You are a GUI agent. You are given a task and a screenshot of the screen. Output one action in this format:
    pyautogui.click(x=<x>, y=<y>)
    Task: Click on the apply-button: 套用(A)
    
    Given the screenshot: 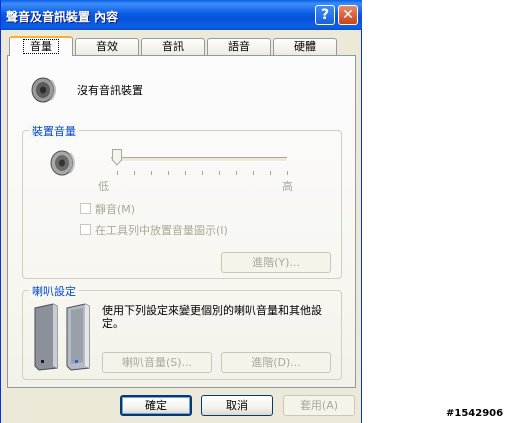 What is the action you would take?
    pyautogui.click(x=319, y=405)
    